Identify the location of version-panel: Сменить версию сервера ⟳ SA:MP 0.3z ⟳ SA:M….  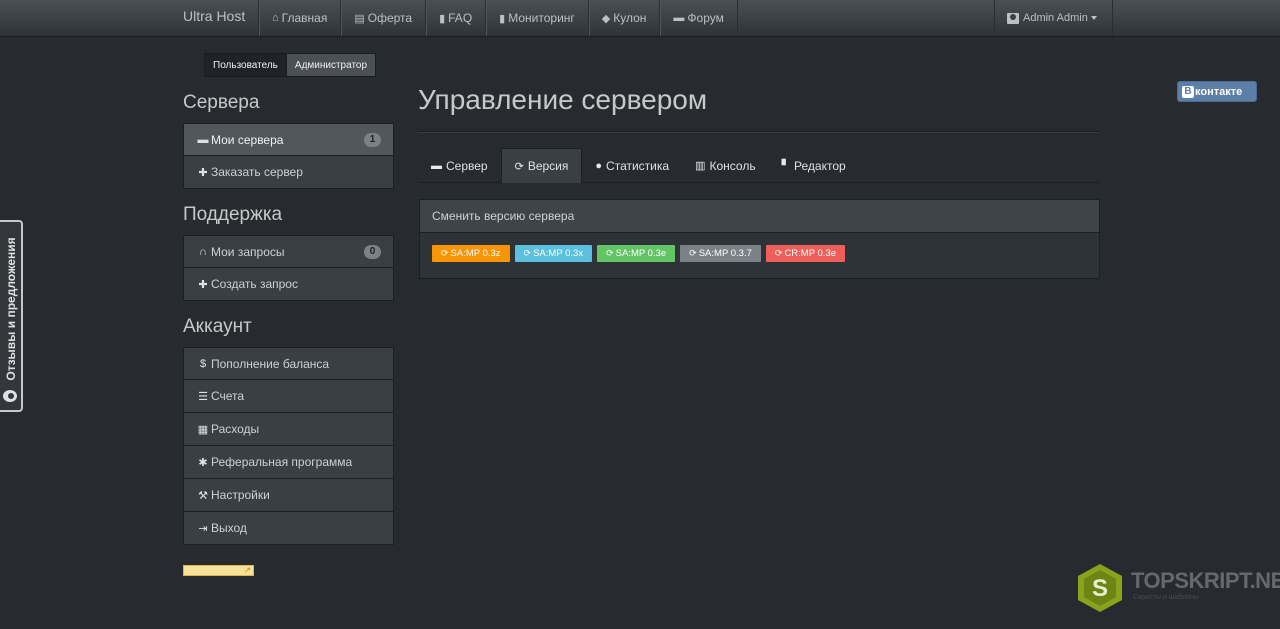
(759, 239).